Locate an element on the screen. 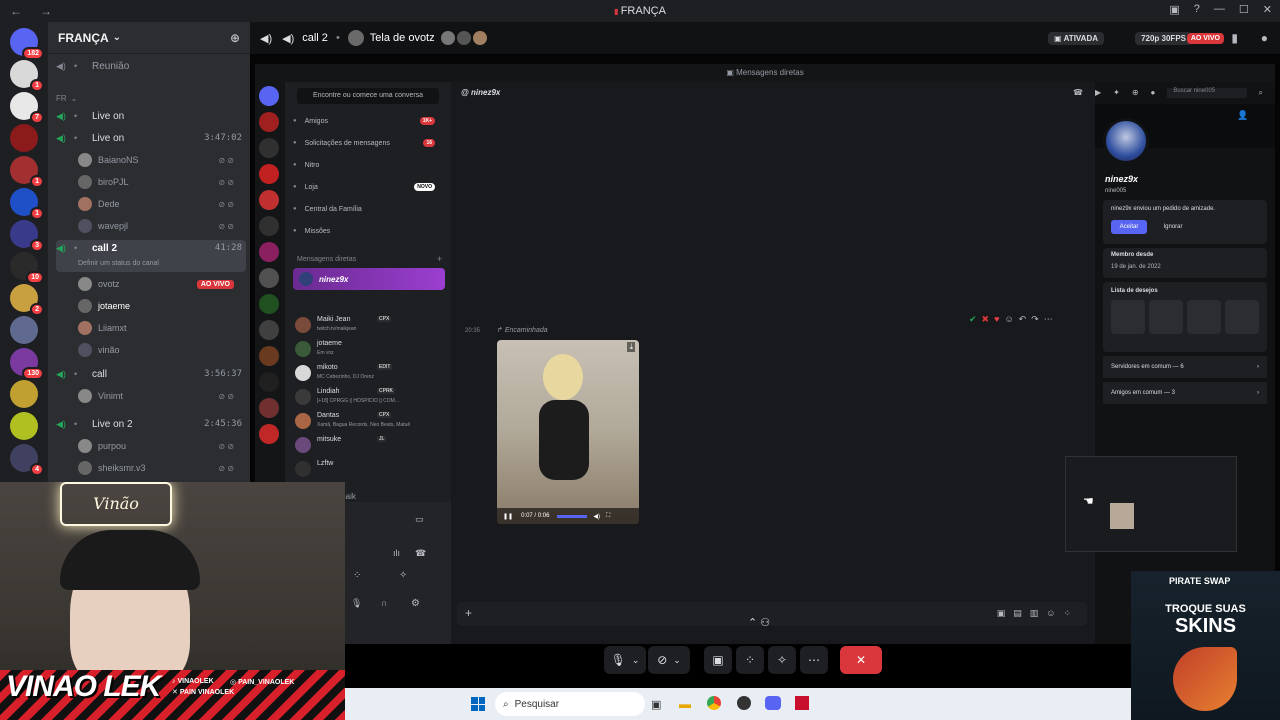 This screenshot has width=1280, height=720. quality-badge: 720p 30FPS is located at coordinates (1163, 38).